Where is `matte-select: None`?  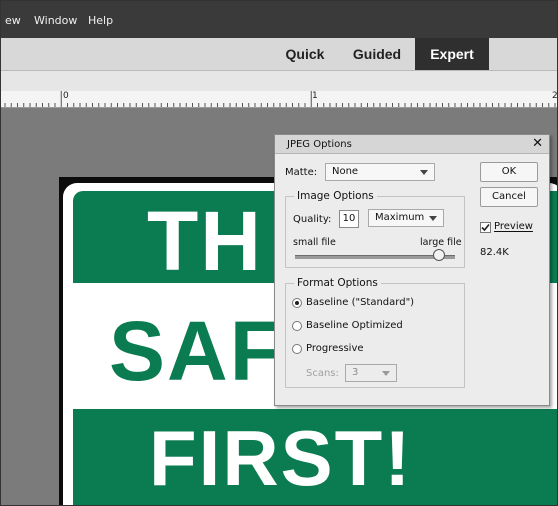
matte-select: None is located at coordinates (380, 172).